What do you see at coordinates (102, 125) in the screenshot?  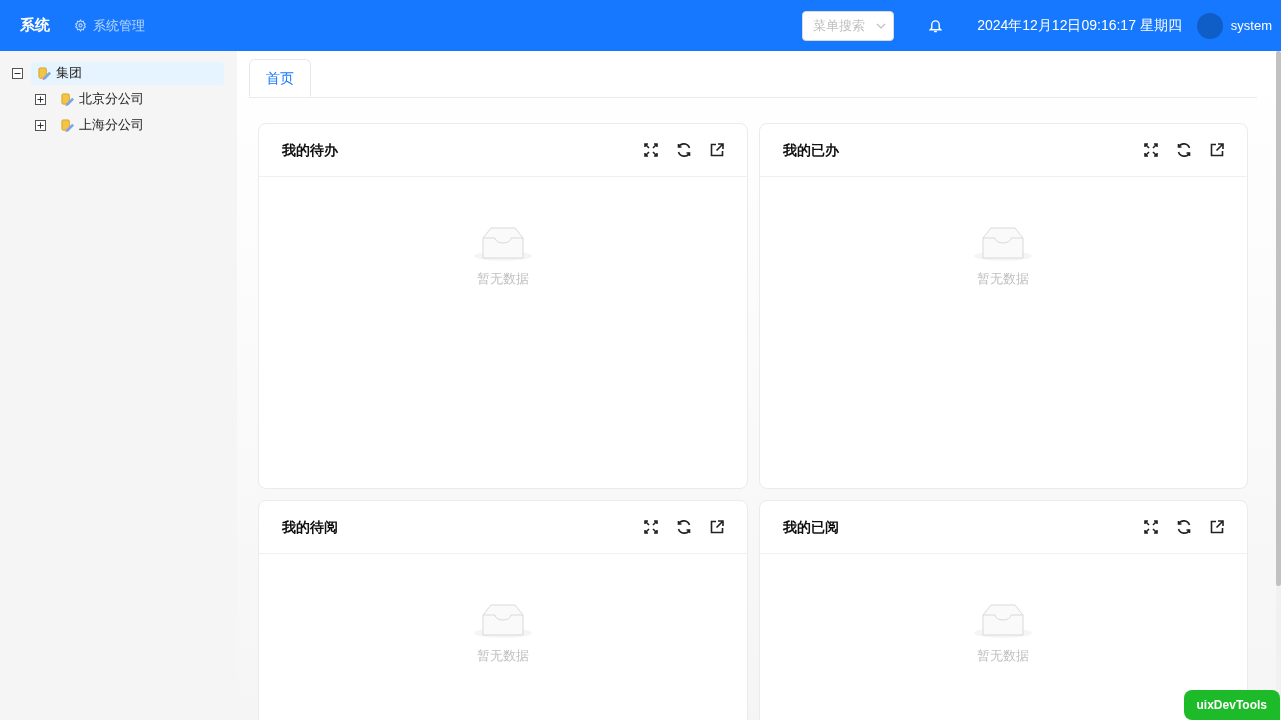 I see `tree-node: 上海分公司` at bounding box center [102, 125].